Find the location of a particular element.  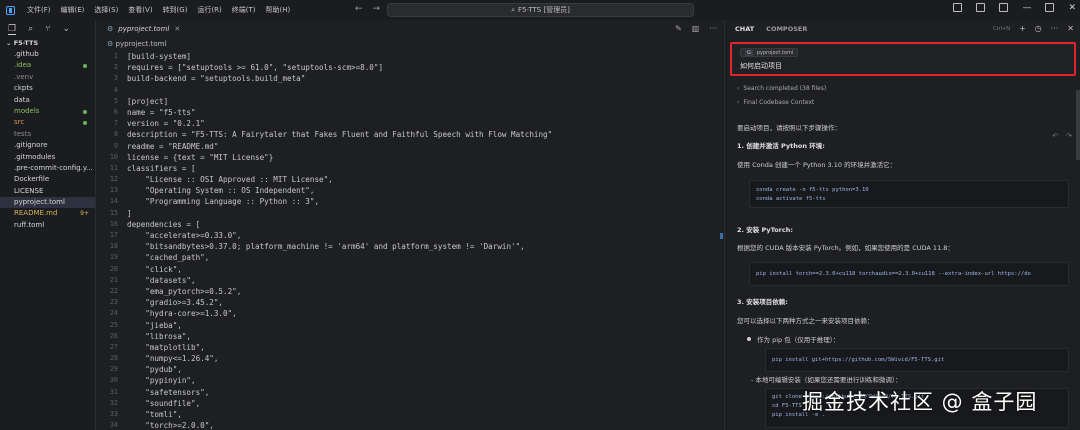

chevron-right-icon: › is located at coordinates (738, 88).